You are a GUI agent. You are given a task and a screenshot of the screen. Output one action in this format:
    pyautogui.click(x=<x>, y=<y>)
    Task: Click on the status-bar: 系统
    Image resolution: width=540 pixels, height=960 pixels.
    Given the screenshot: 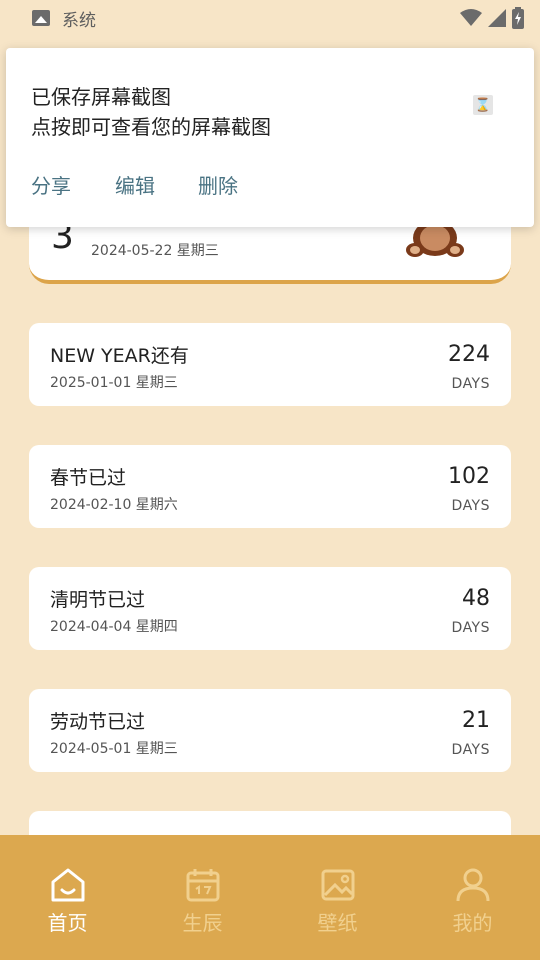 What is the action you would take?
    pyautogui.click(x=270, y=18)
    